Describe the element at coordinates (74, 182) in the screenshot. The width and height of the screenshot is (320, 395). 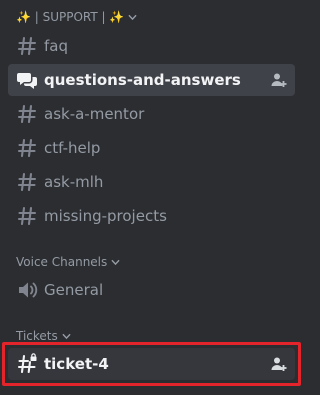
I see `channel-label: ask-mlh` at that location.